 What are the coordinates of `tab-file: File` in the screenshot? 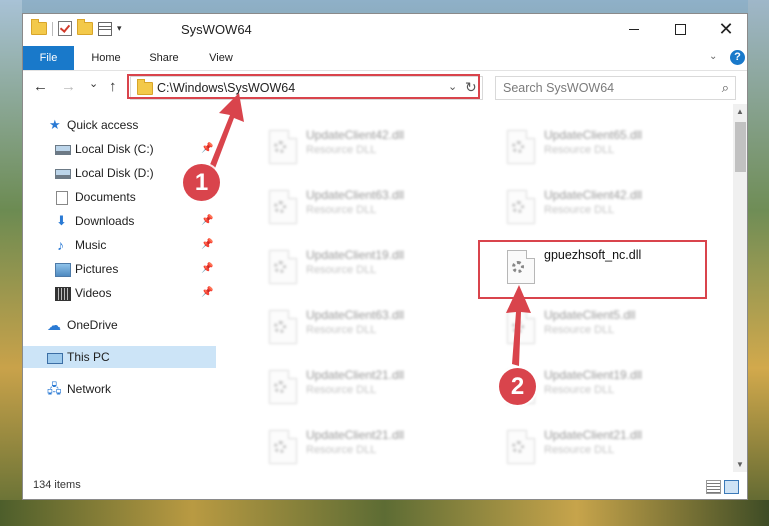 It's located at (48, 58).